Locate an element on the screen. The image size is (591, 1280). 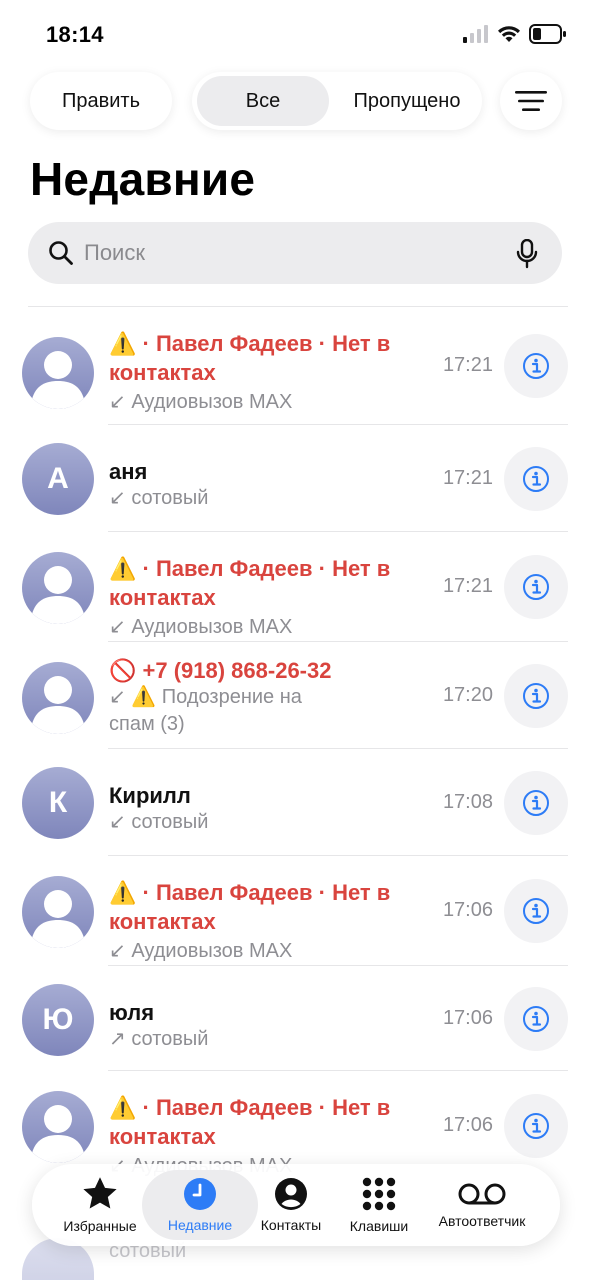
tab-keypad: Клавиши is located at coordinates (379, 1205).